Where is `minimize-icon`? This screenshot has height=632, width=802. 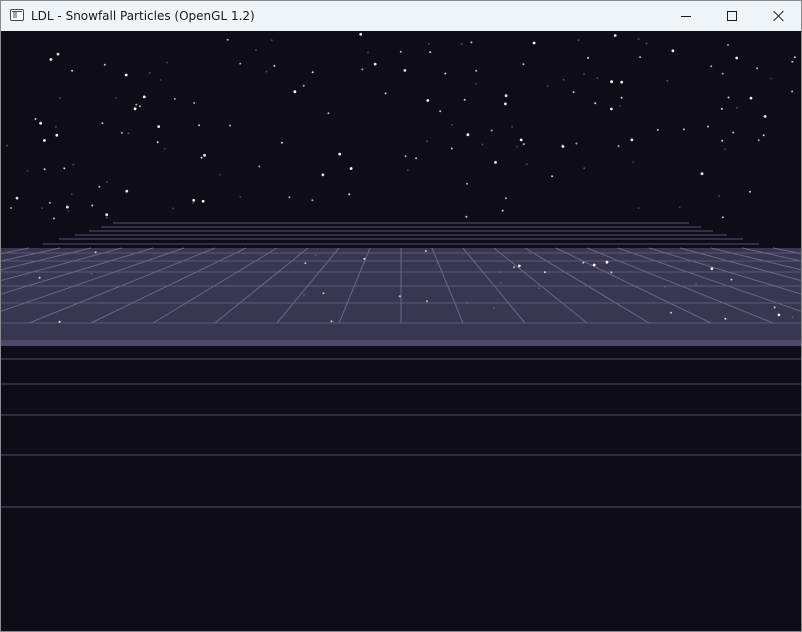
minimize-icon is located at coordinates (686, 16).